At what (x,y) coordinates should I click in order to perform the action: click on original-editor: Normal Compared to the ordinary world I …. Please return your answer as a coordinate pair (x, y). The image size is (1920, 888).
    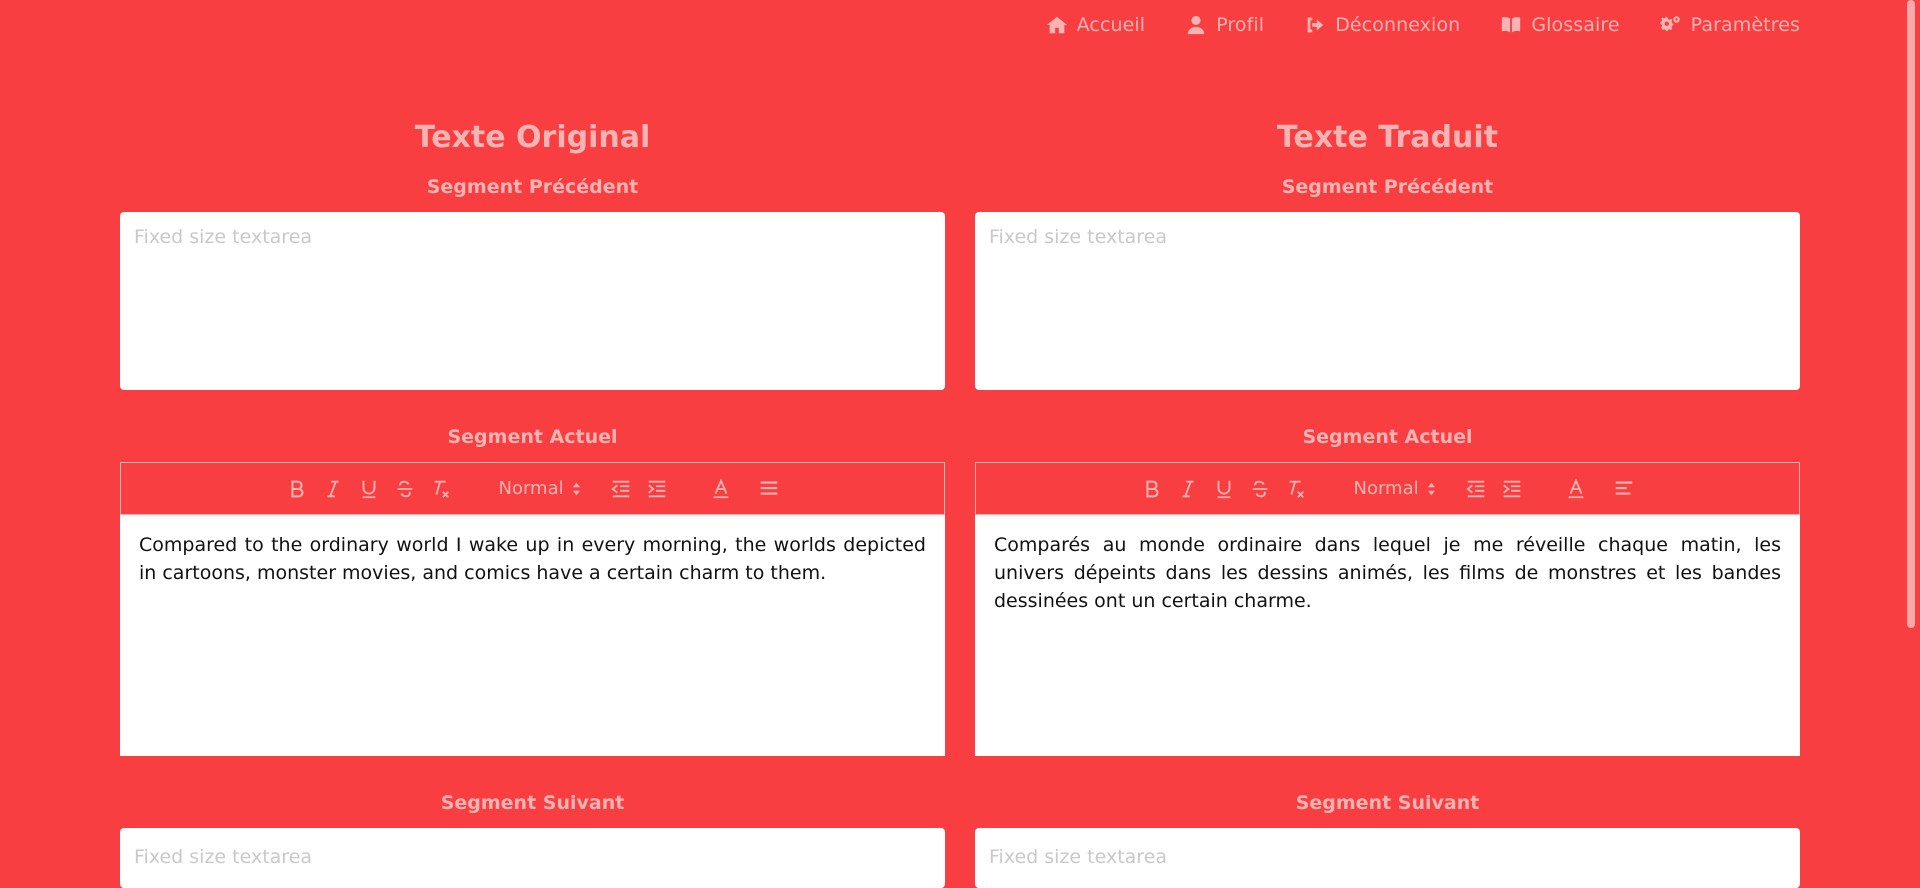
    Looking at the image, I should click on (532, 609).